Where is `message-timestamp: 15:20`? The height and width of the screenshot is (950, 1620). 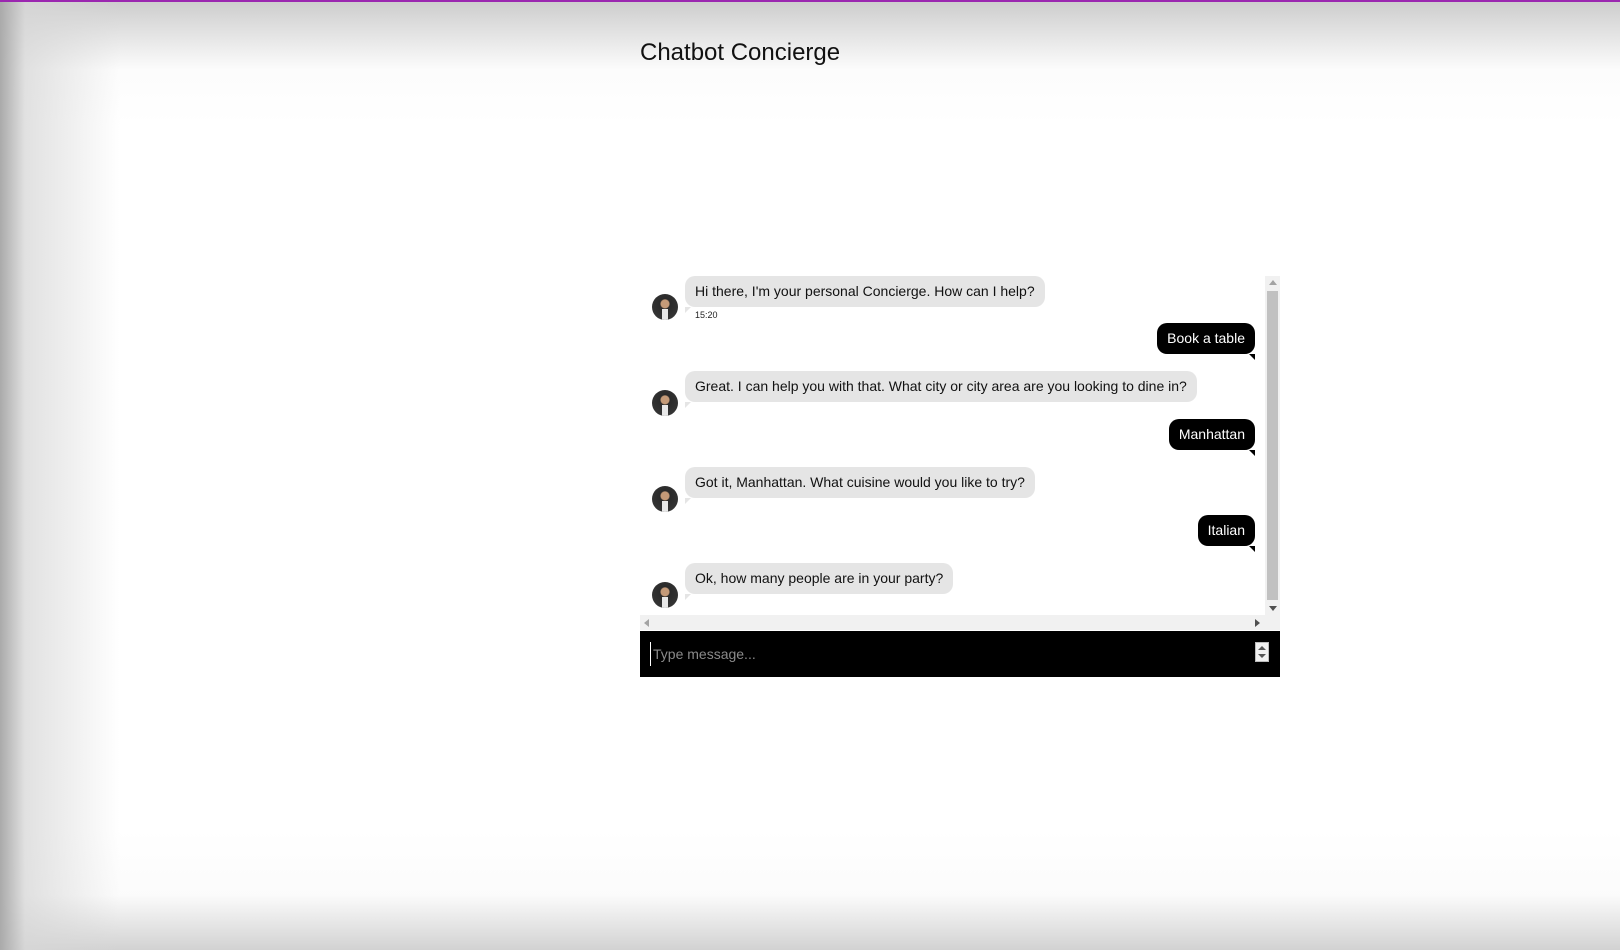
message-timestamp: 15:20 is located at coordinates (706, 315).